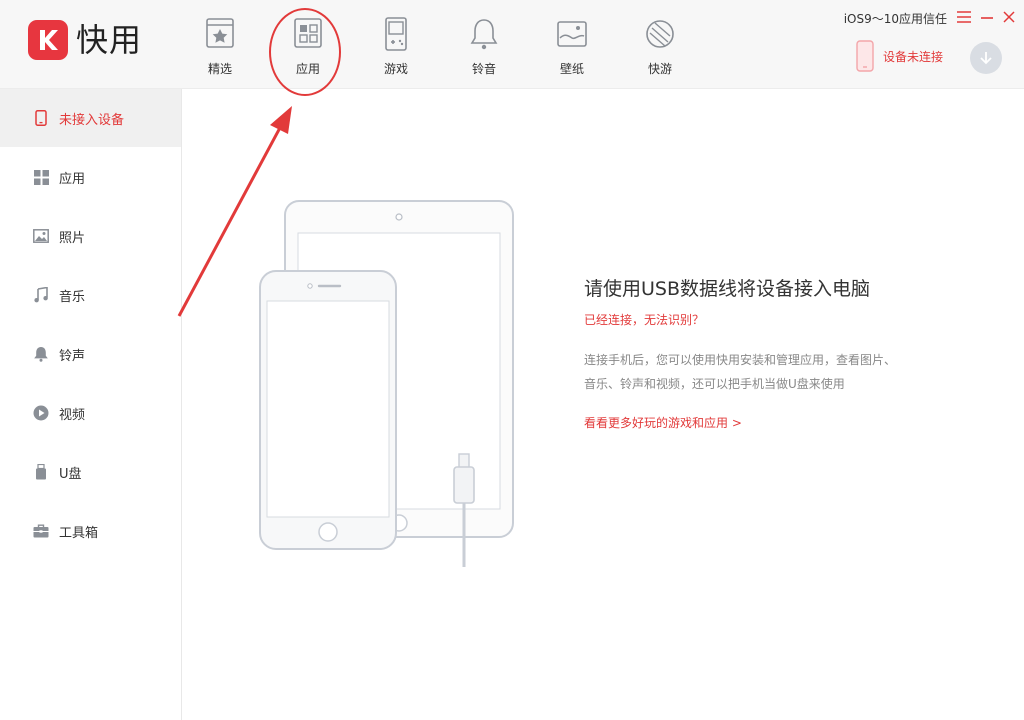  Describe the element at coordinates (109, 40) in the screenshot. I see `logo-text: 快用` at that location.